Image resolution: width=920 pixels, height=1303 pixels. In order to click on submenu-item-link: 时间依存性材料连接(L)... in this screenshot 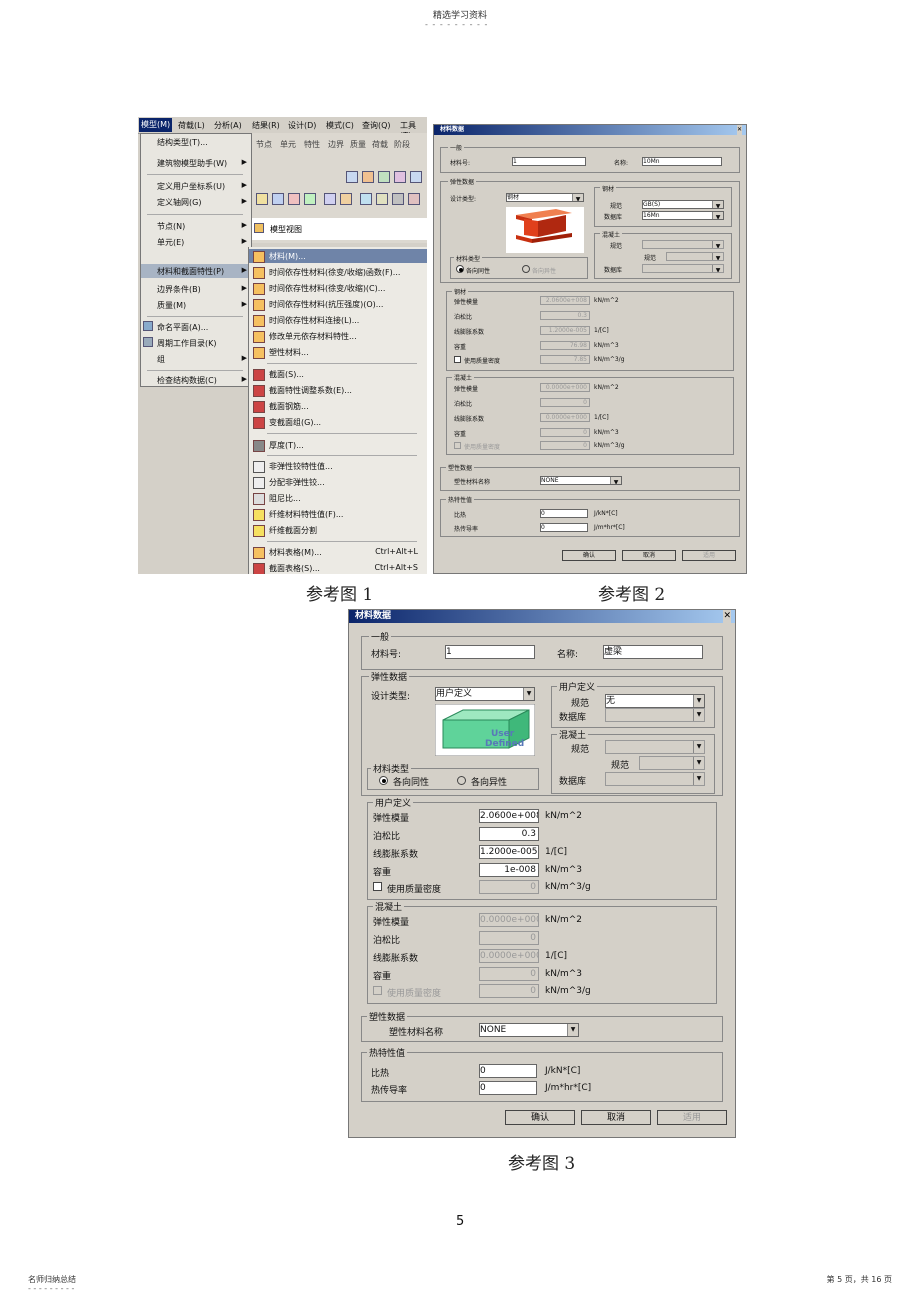, I will do `click(314, 320)`.